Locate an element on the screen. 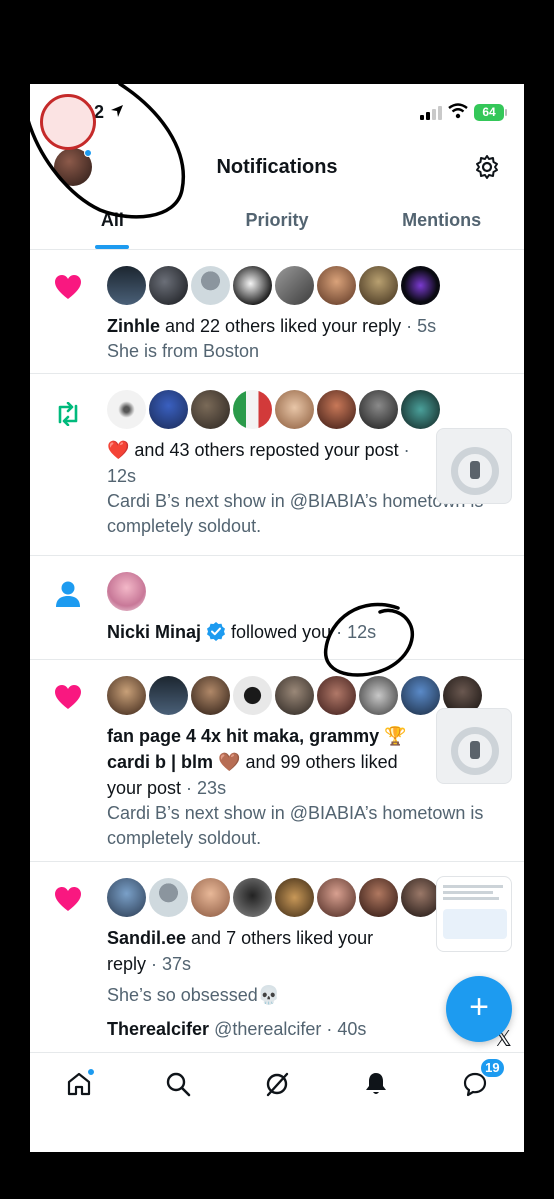 The image size is (554, 1199). battery-indicator: 64 is located at coordinates (490, 112).